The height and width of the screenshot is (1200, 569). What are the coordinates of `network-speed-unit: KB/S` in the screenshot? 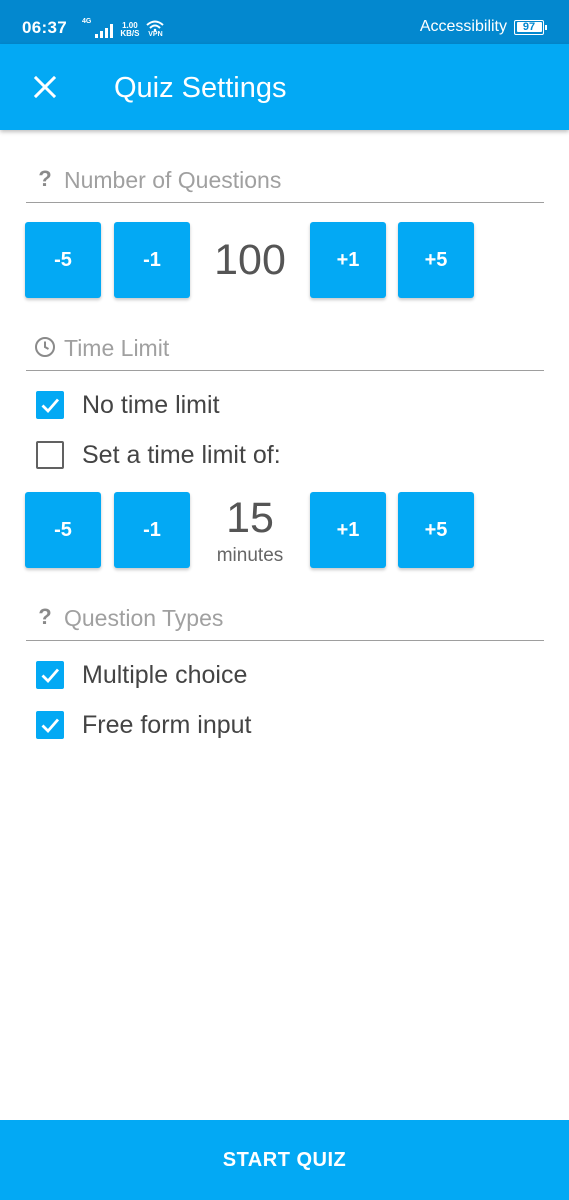 It's located at (130, 33).